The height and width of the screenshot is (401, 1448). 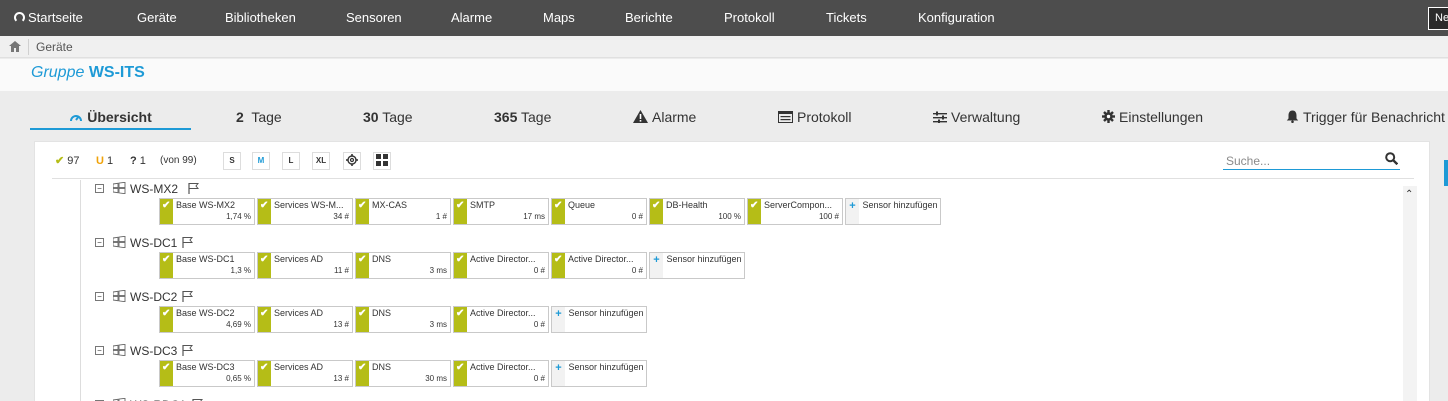 I want to click on breadcrumb: Geräte, so click(x=724, y=47).